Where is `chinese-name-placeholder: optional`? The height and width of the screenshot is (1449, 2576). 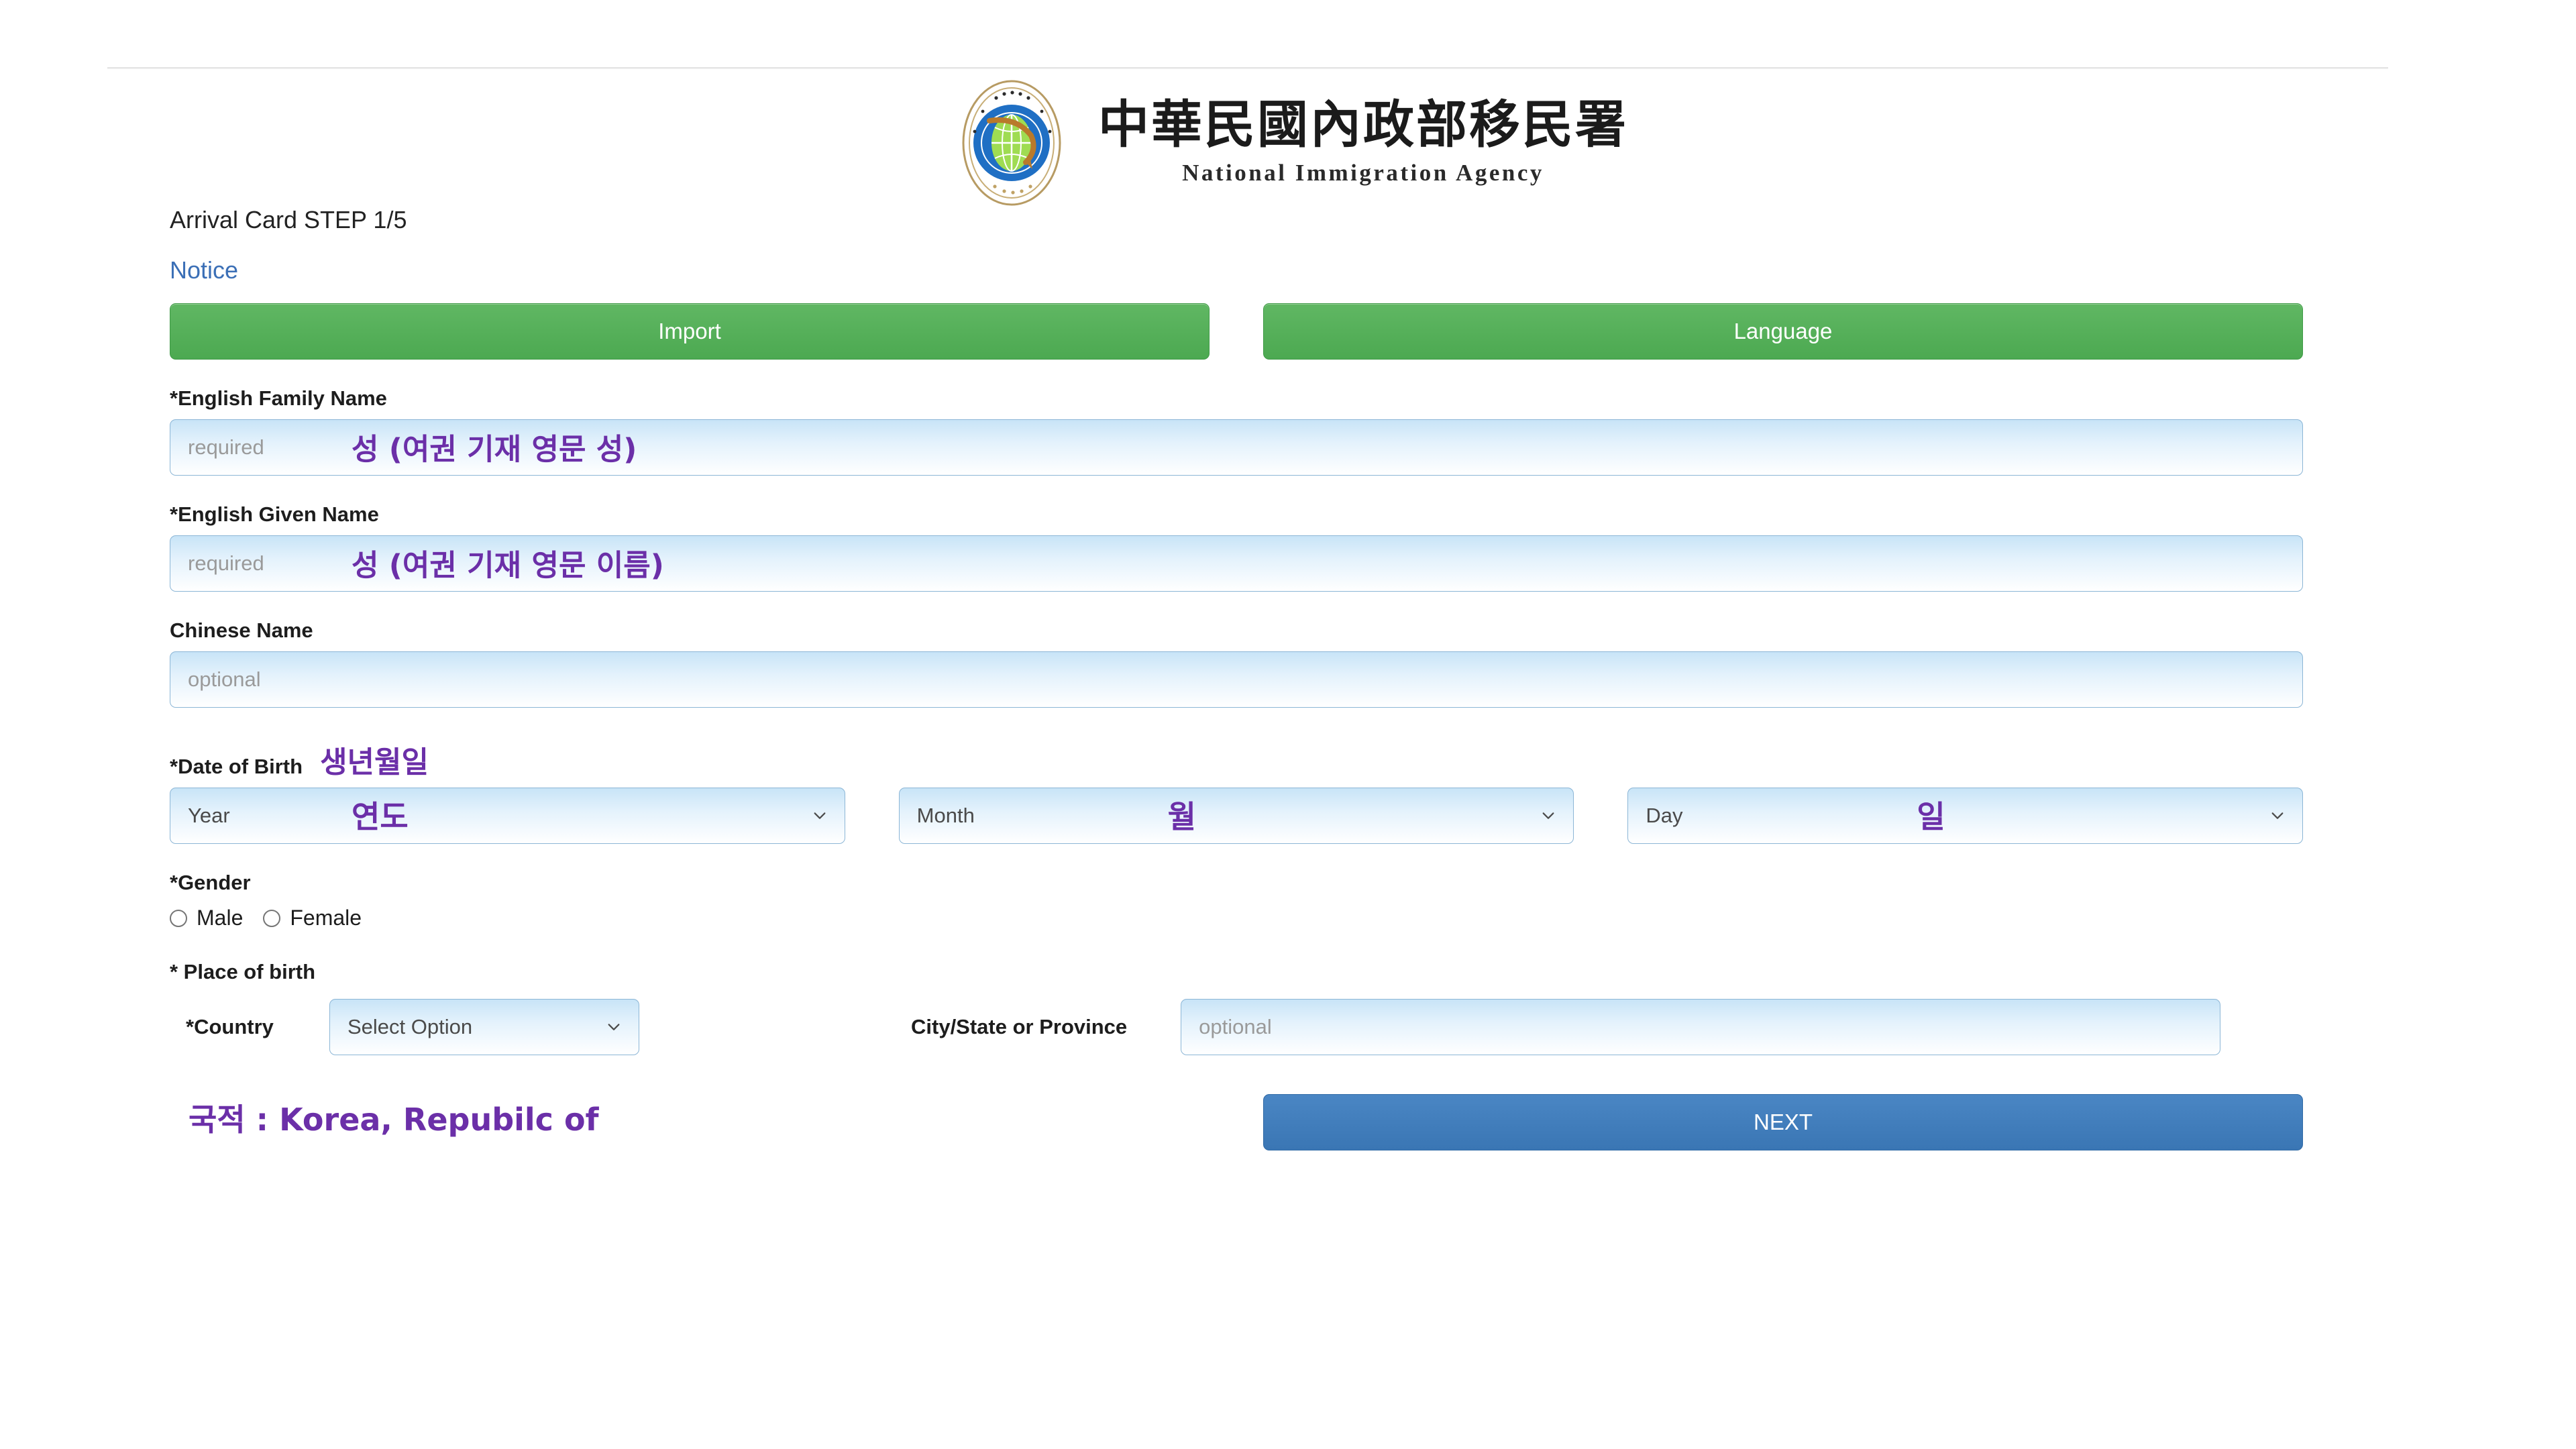 chinese-name-placeholder: optional is located at coordinates (224, 679).